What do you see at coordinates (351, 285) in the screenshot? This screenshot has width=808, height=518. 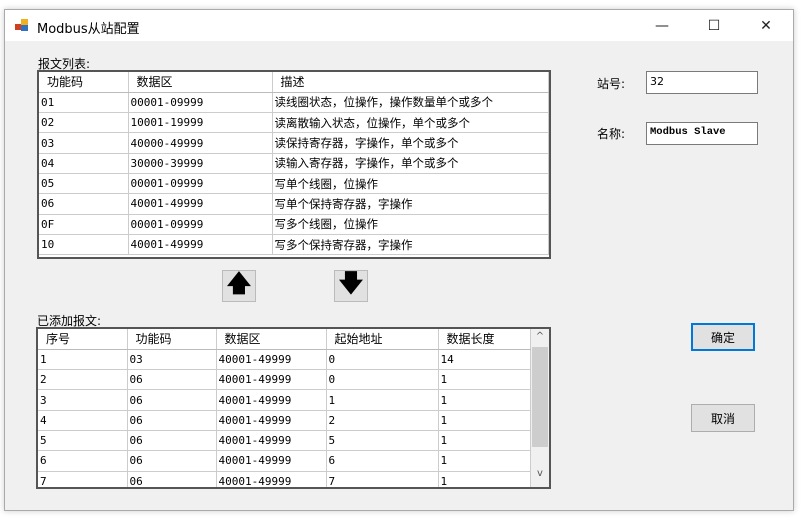 I see `move-down-button: 🡇` at bounding box center [351, 285].